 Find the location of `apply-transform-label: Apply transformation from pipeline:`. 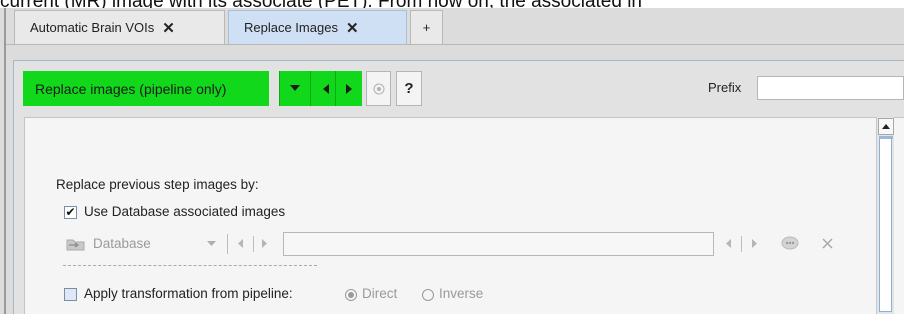

apply-transform-label: Apply transformation from pipeline: is located at coordinates (188, 293).